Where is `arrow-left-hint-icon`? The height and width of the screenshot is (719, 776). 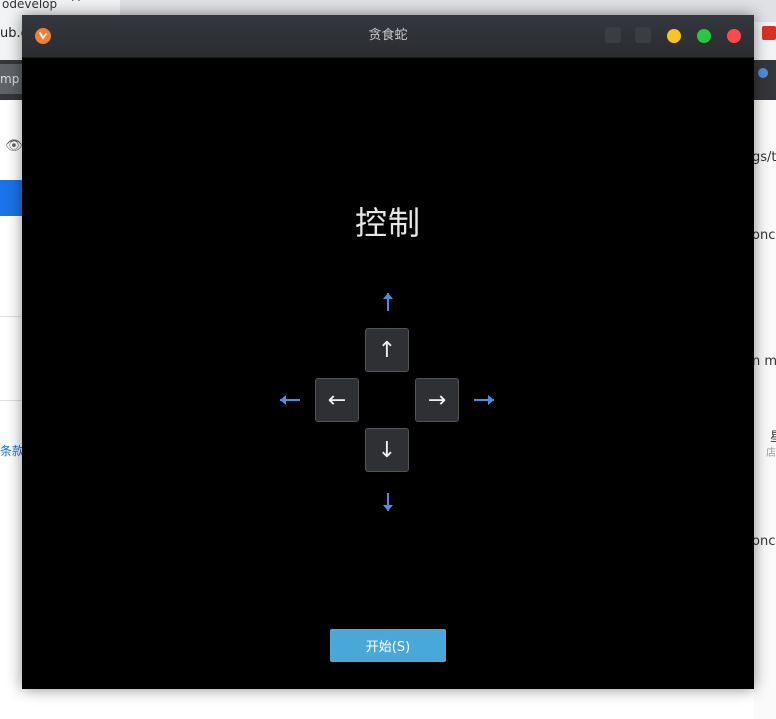 arrow-left-hint-icon is located at coordinates (290, 400).